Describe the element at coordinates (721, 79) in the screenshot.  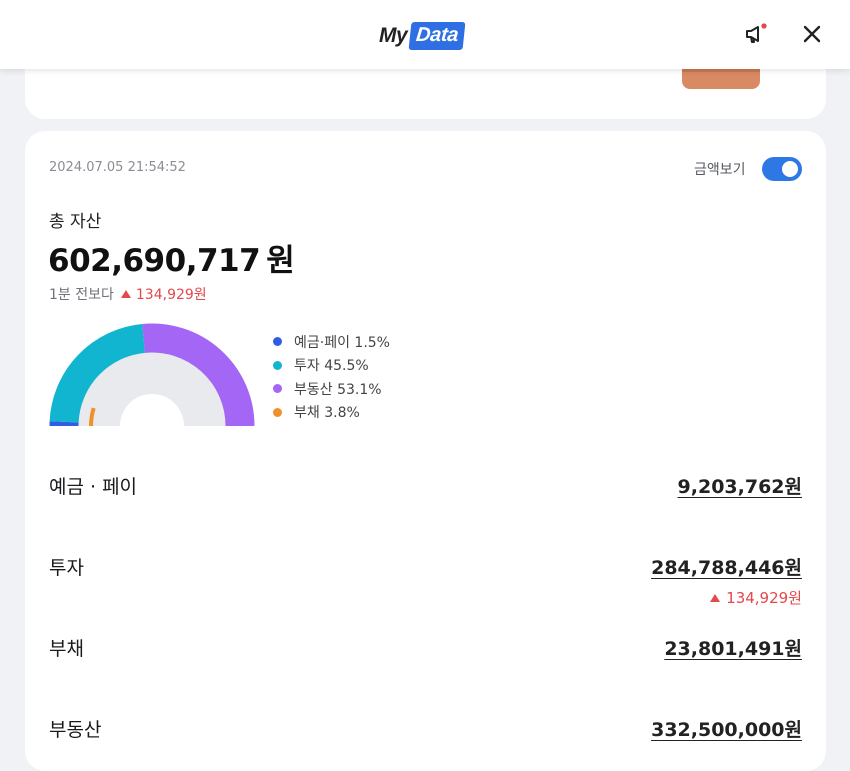
I see `illustration-image` at that location.